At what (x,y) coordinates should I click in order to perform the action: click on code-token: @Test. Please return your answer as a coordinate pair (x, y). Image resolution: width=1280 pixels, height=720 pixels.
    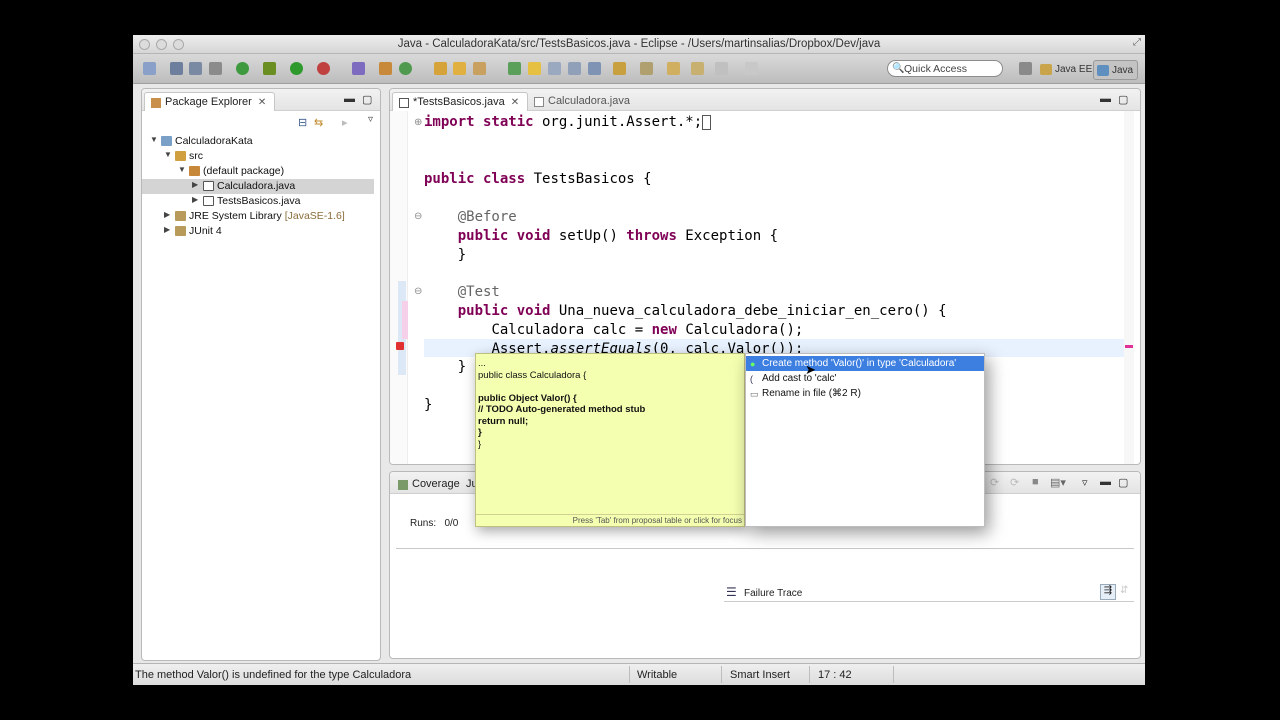
    Looking at the image, I should click on (478, 292).